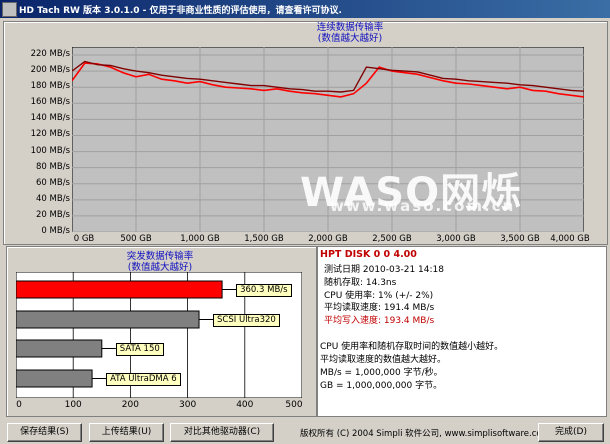 The width and height of the screenshot is (610, 444). I want to click on burst-caption-line1: 突发数据传输率, so click(160, 256).